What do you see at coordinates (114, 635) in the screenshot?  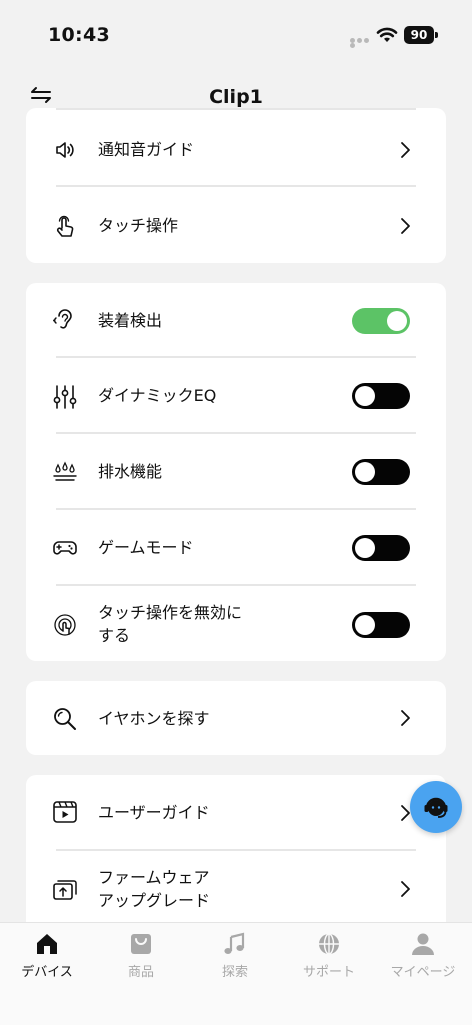 I see `disable-touch-label-line2: する` at bounding box center [114, 635].